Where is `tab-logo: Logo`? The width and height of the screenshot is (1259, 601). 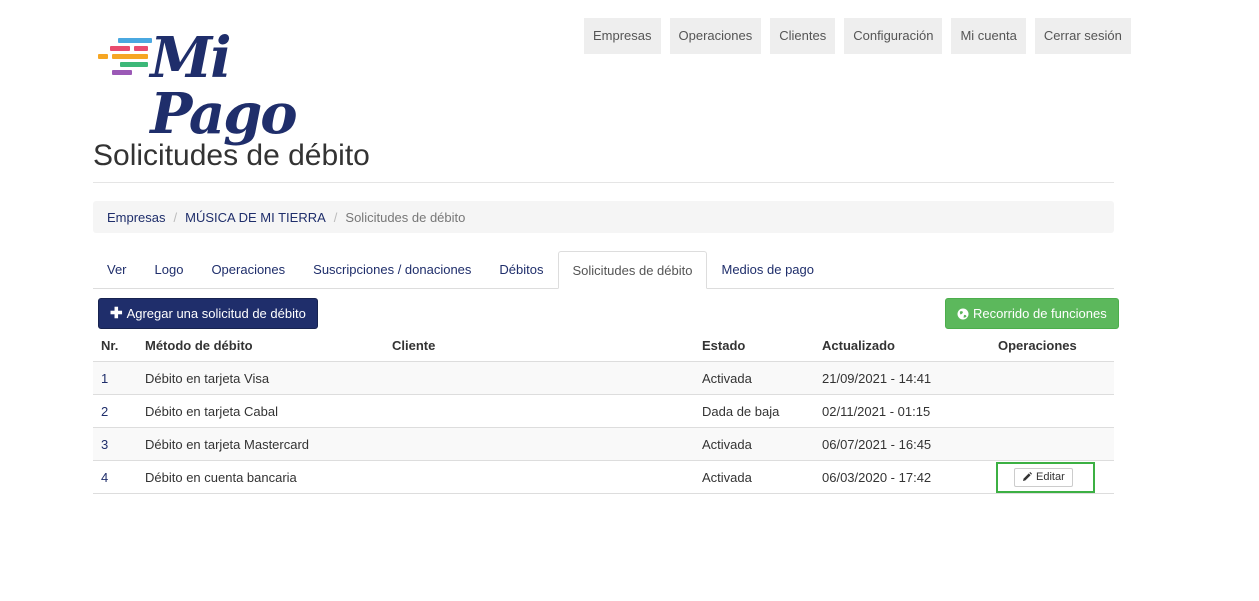
tab-logo: Logo is located at coordinates (169, 270).